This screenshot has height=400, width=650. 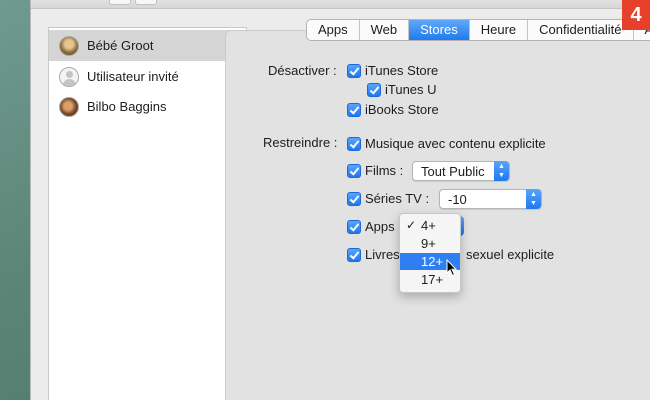 I want to click on books-label-right: sexuel explicite, so click(x=510, y=254).